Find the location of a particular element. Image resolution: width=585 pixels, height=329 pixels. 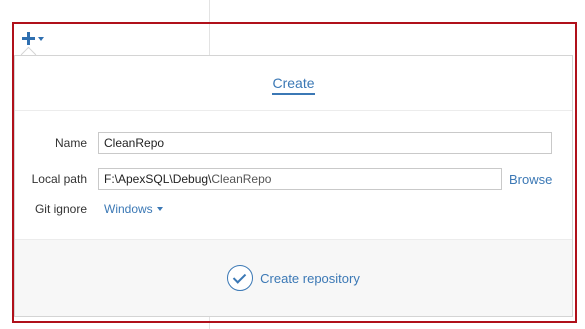

browse-link: Browse is located at coordinates (530, 179).